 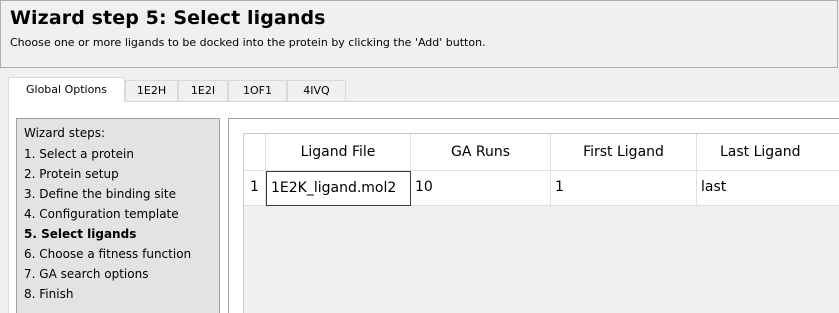 I want to click on wizard-step-1: 1. Select a protein, so click(x=79, y=154).